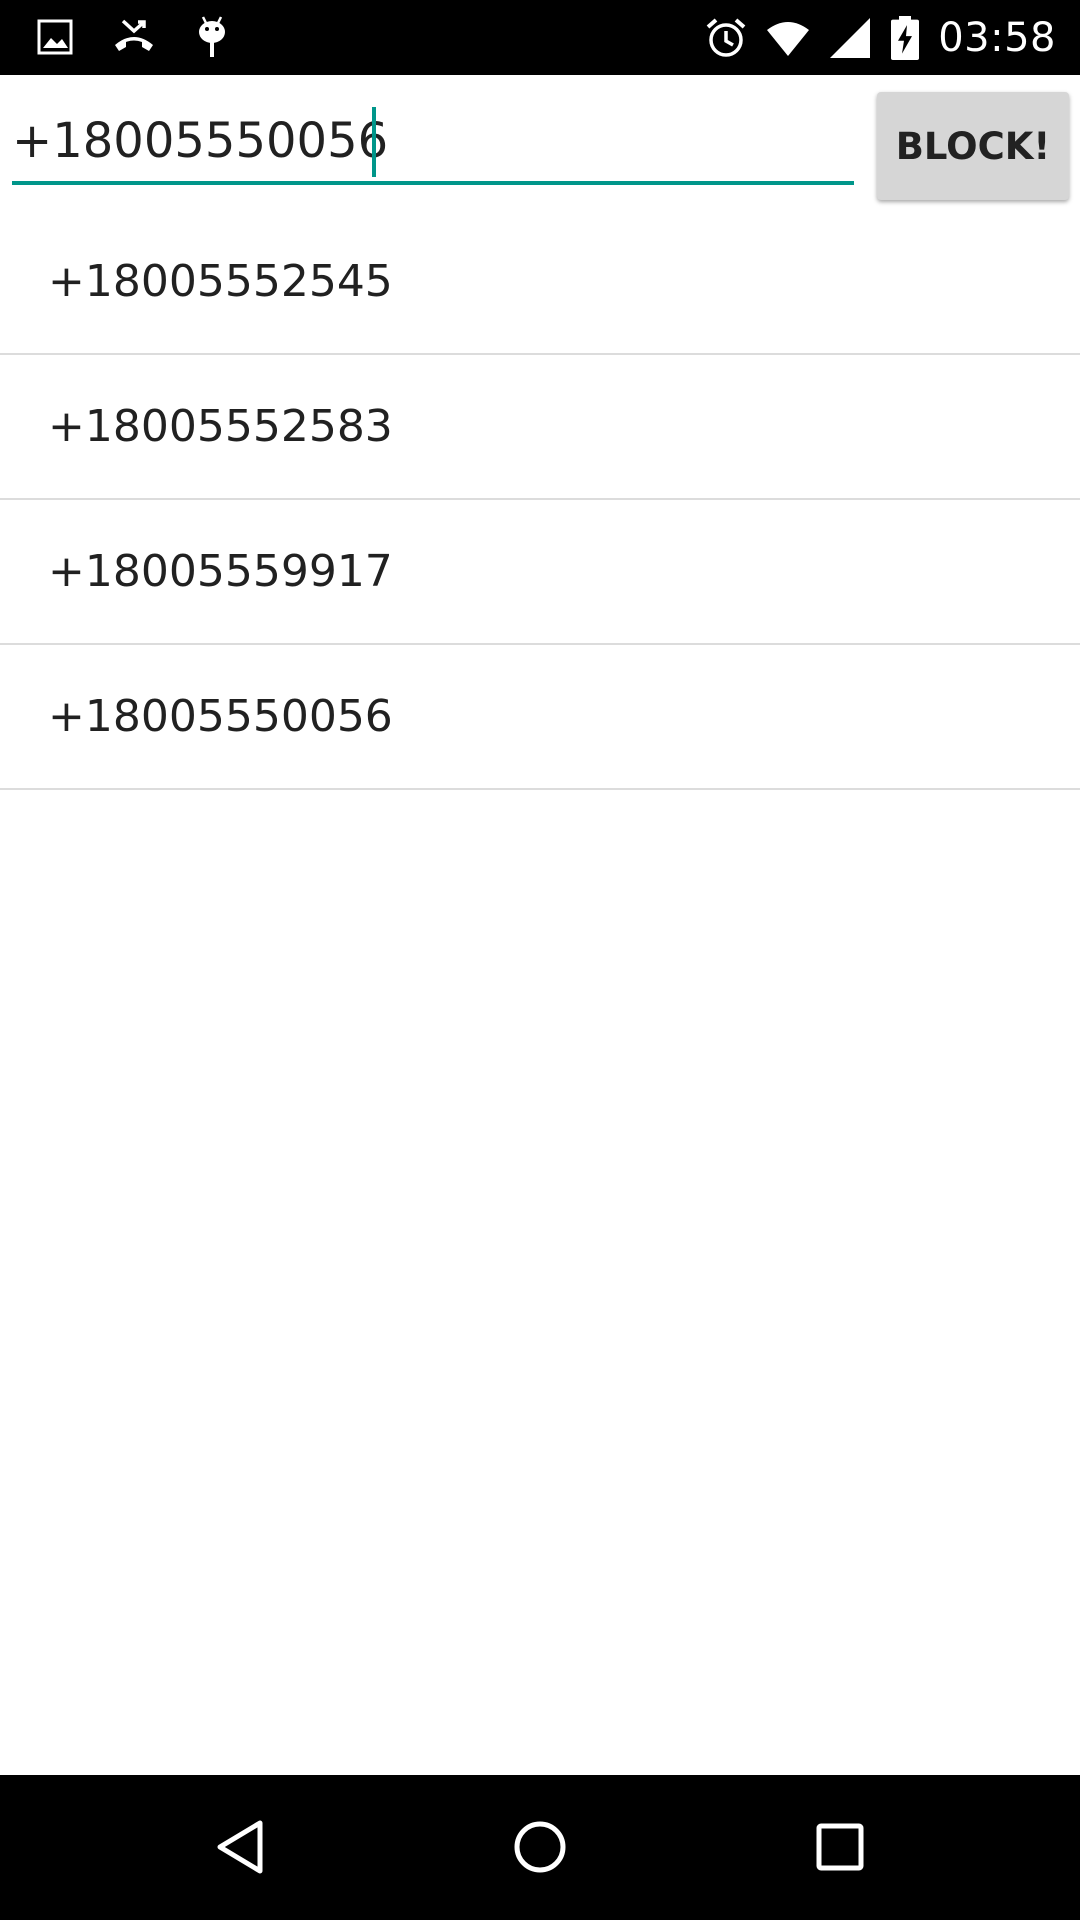 The height and width of the screenshot is (1920, 1080). I want to click on block-number-form: BLOCK!, so click(540, 140).